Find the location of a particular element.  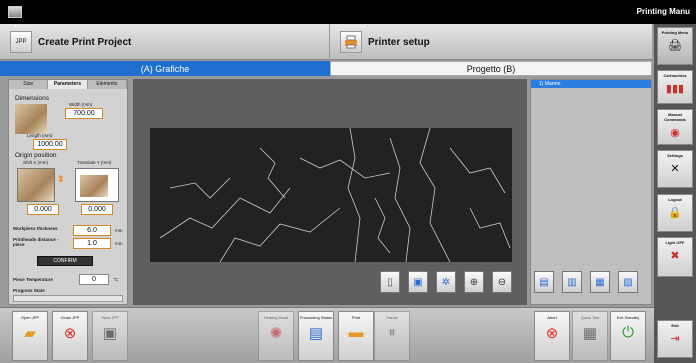

heating-head-button: Heating Head ✺ is located at coordinates (276, 336).